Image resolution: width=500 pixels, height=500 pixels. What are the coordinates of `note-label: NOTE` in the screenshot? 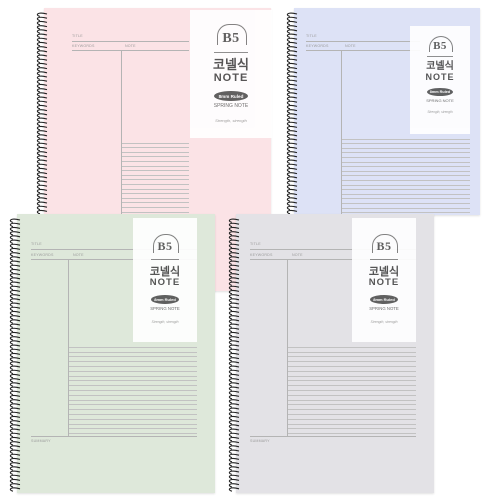 It's located at (297, 255).